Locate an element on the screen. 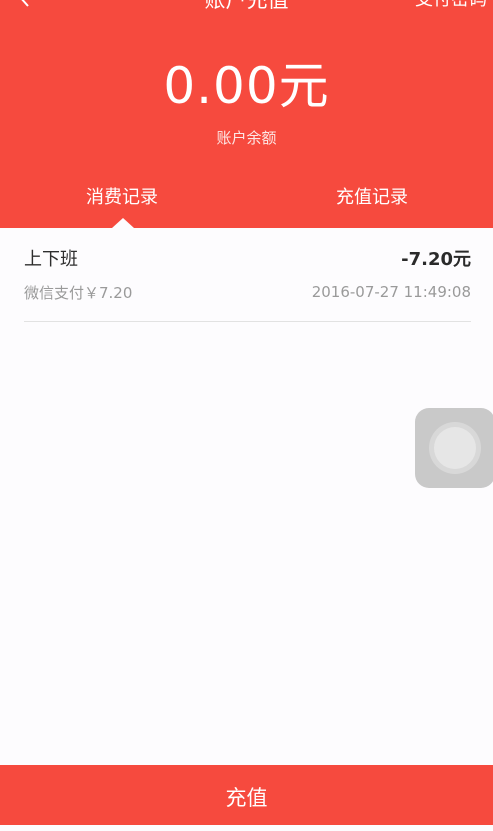 This screenshot has height=831, width=493. balance-label: 账户余额 is located at coordinates (246, 138).